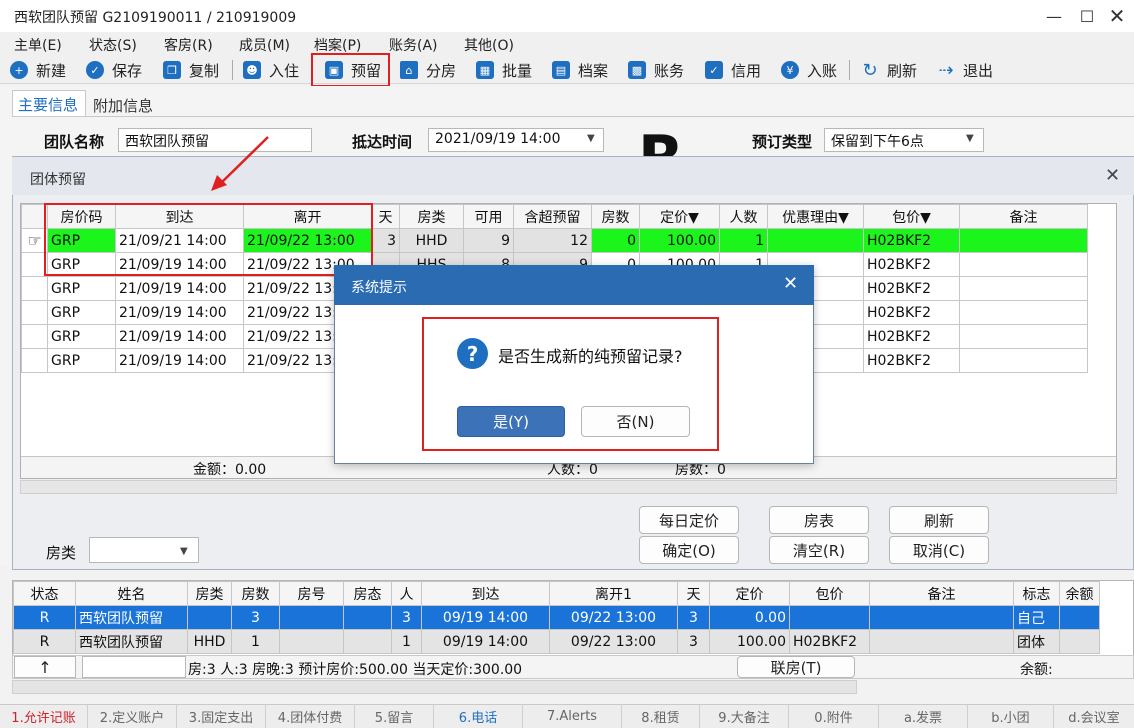 The width and height of the screenshot is (1134, 728). Describe the element at coordinates (744, 716) in the screenshot. I see `tab-big-note: 9.大备注` at that location.